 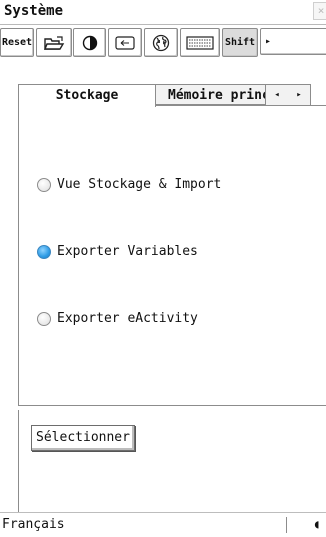 What do you see at coordinates (286, 525) in the screenshot?
I see `status-divider` at bounding box center [286, 525].